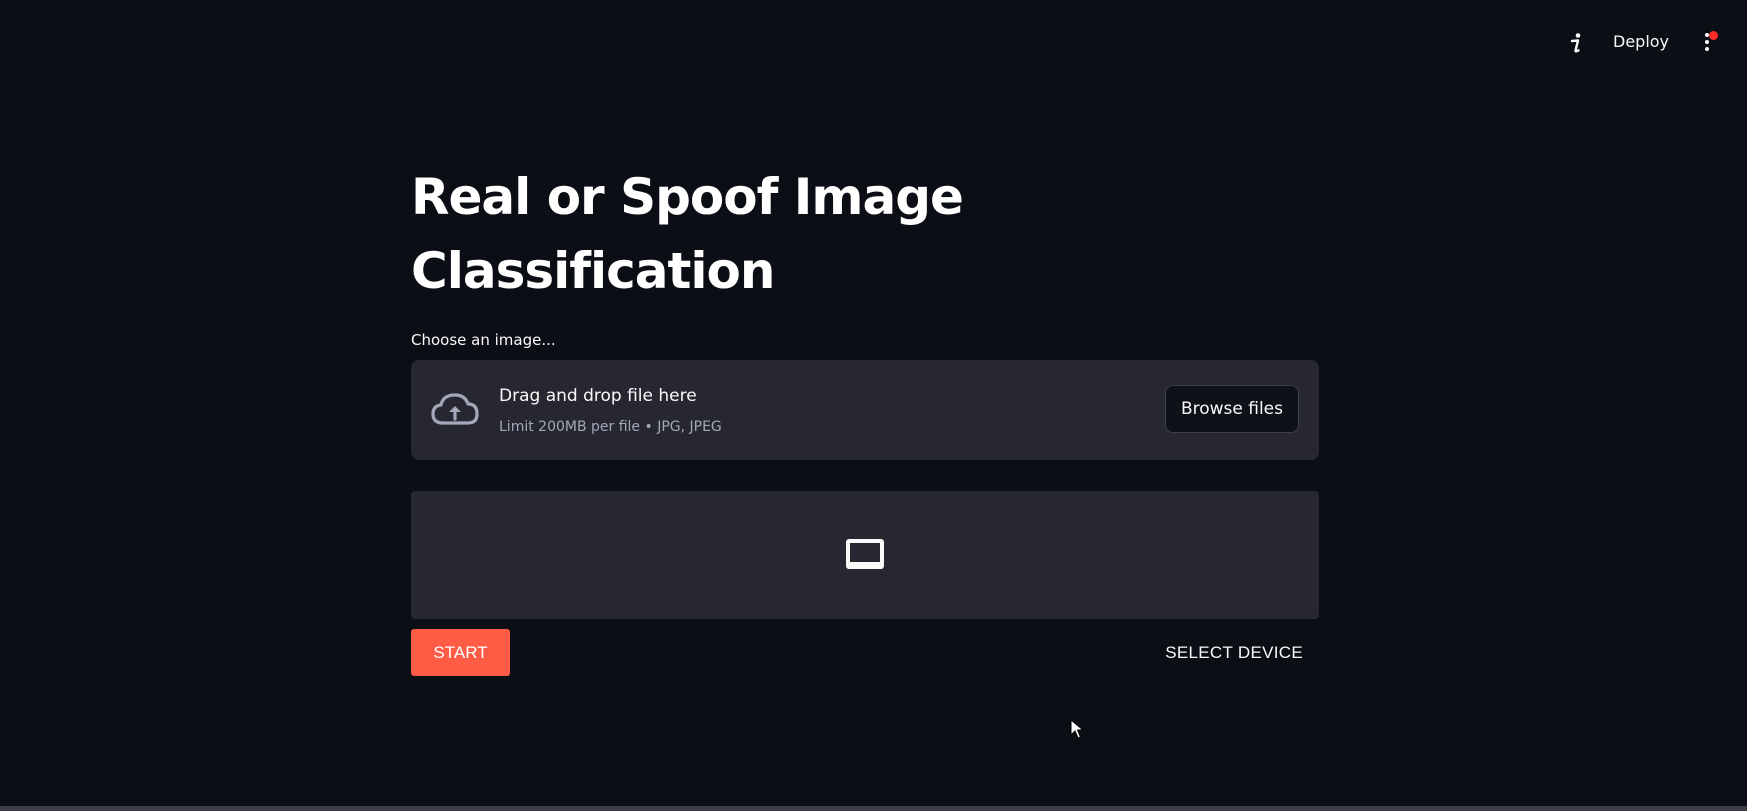  What do you see at coordinates (598, 396) in the screenshot?
I see `dropzone-instructions: Drag and drop file here` at bounding box center [598, 396].